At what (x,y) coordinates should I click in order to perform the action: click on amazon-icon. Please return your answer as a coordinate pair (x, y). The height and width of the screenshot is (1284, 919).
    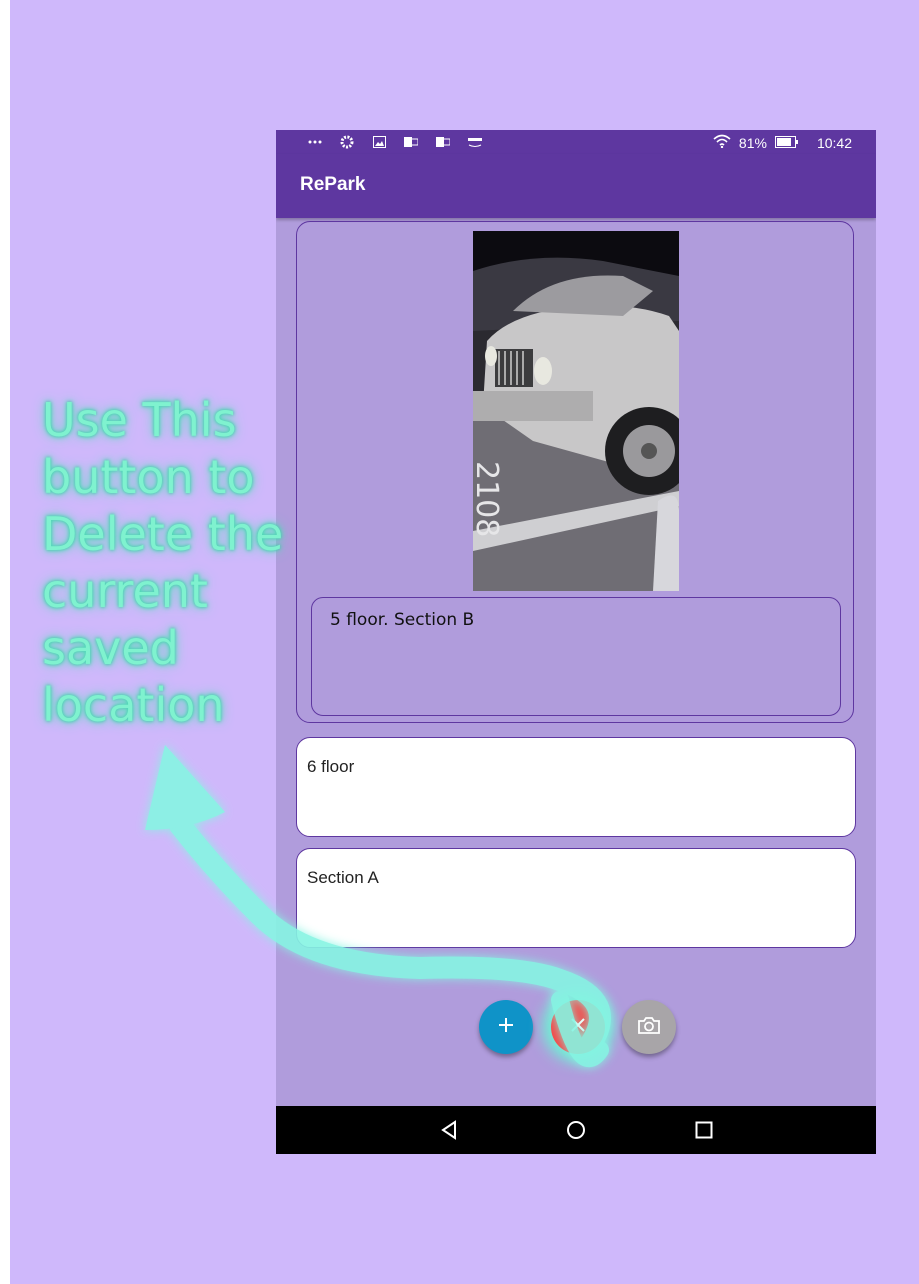
    Looking at the image, I should click on (475, 142).